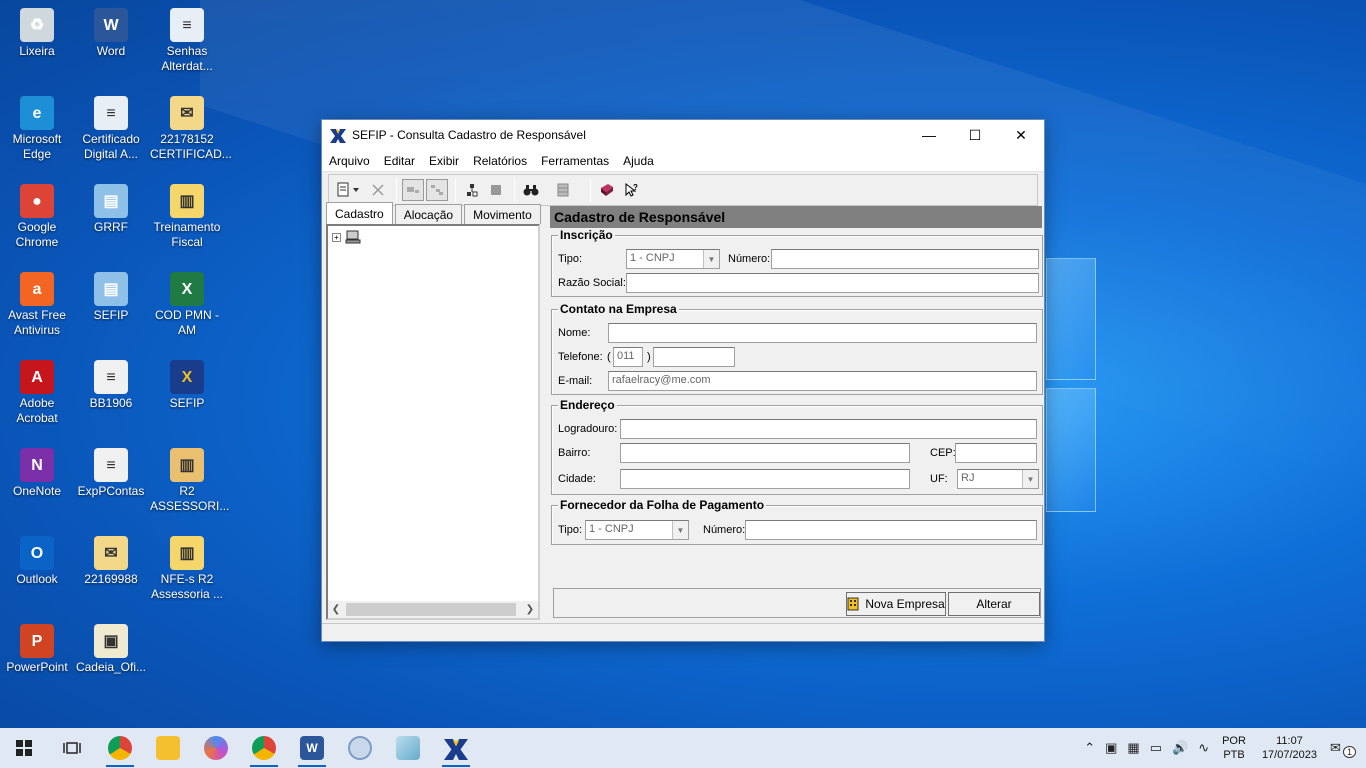  I want to click on scroll-thumb, so click(431, 609).